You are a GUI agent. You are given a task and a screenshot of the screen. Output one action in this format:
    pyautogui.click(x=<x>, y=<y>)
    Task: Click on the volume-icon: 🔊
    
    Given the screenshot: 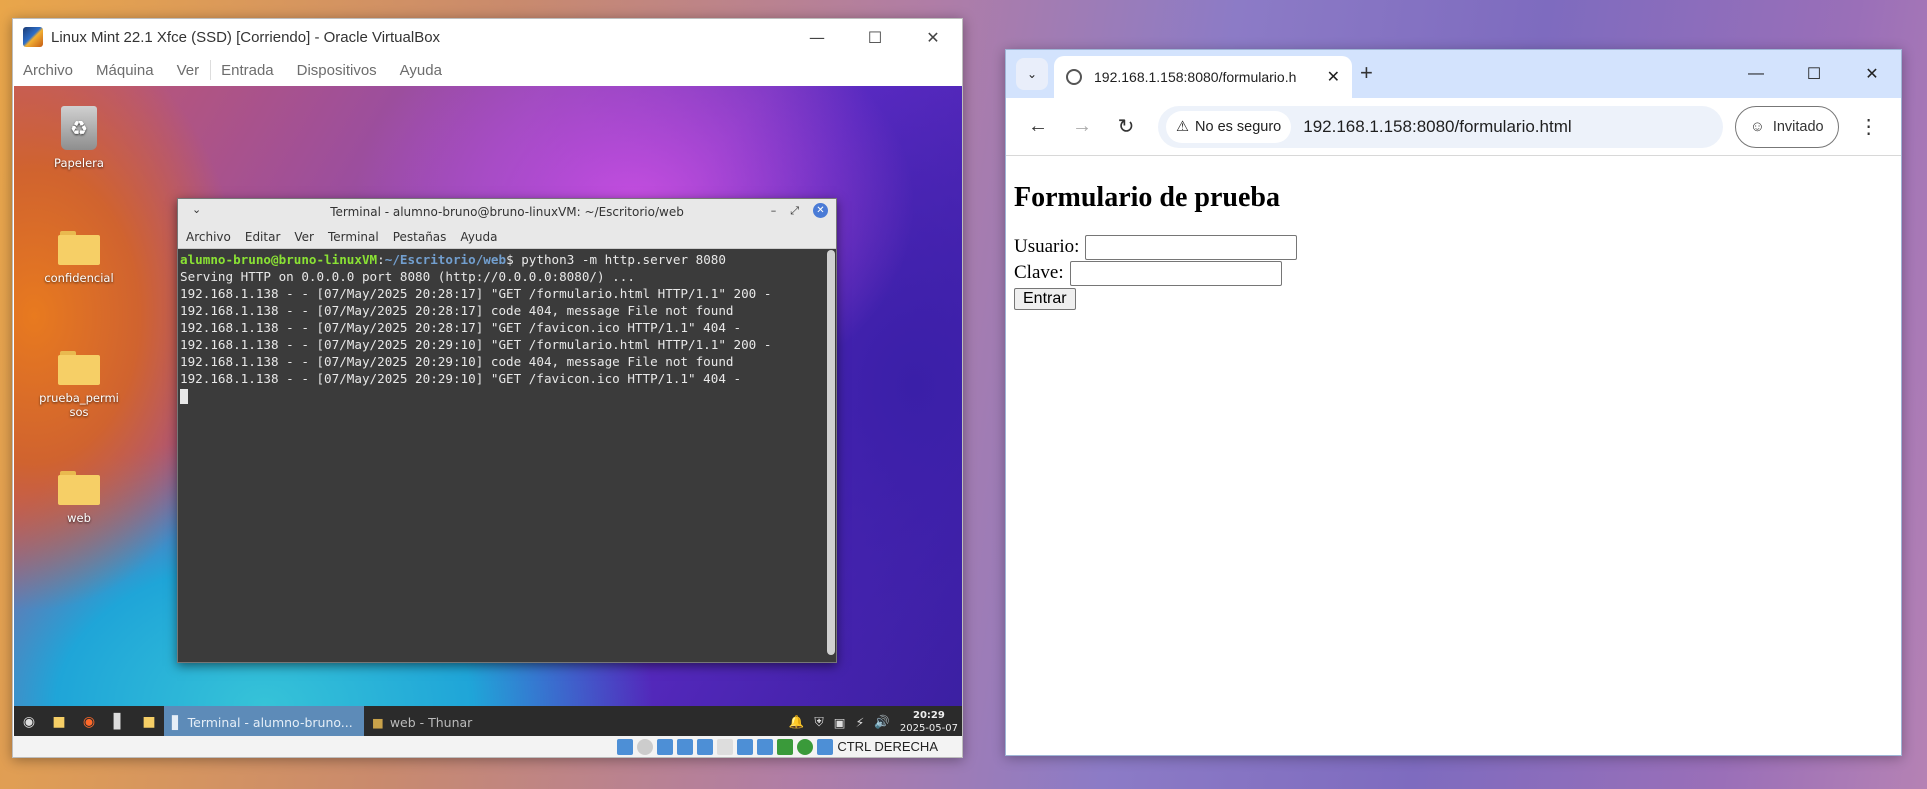 What is the action you would take?
    pyautogui.click(x=882, y=722)
    